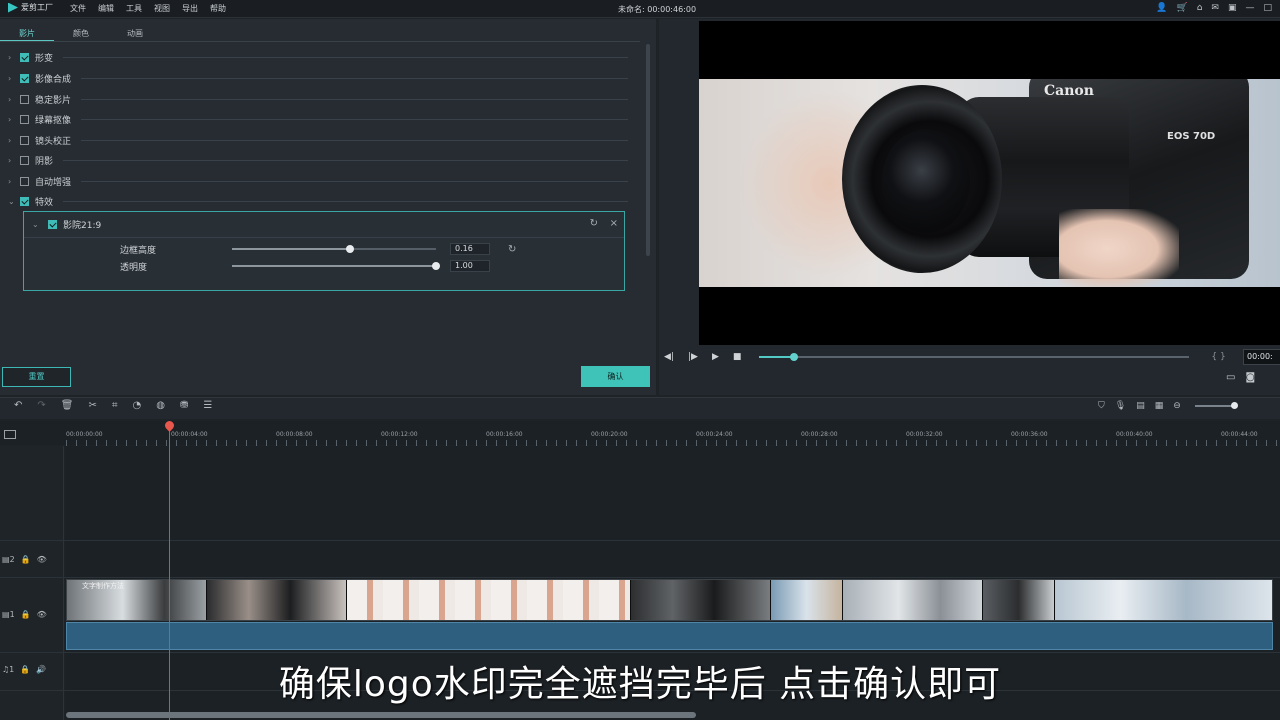 The height and width of the screenshot is (720, 1280). I want to click on ruler-label: 00:00:32:00, so click(924, 434).